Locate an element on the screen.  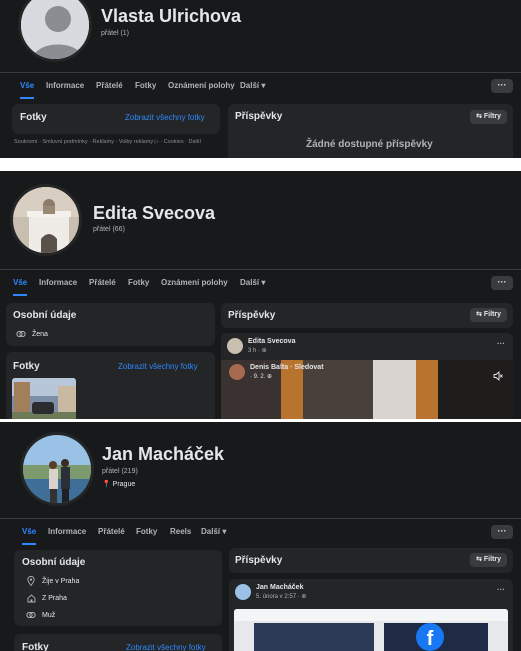
post-author-name: Jan Macháček is located at coordinates (281, 587).